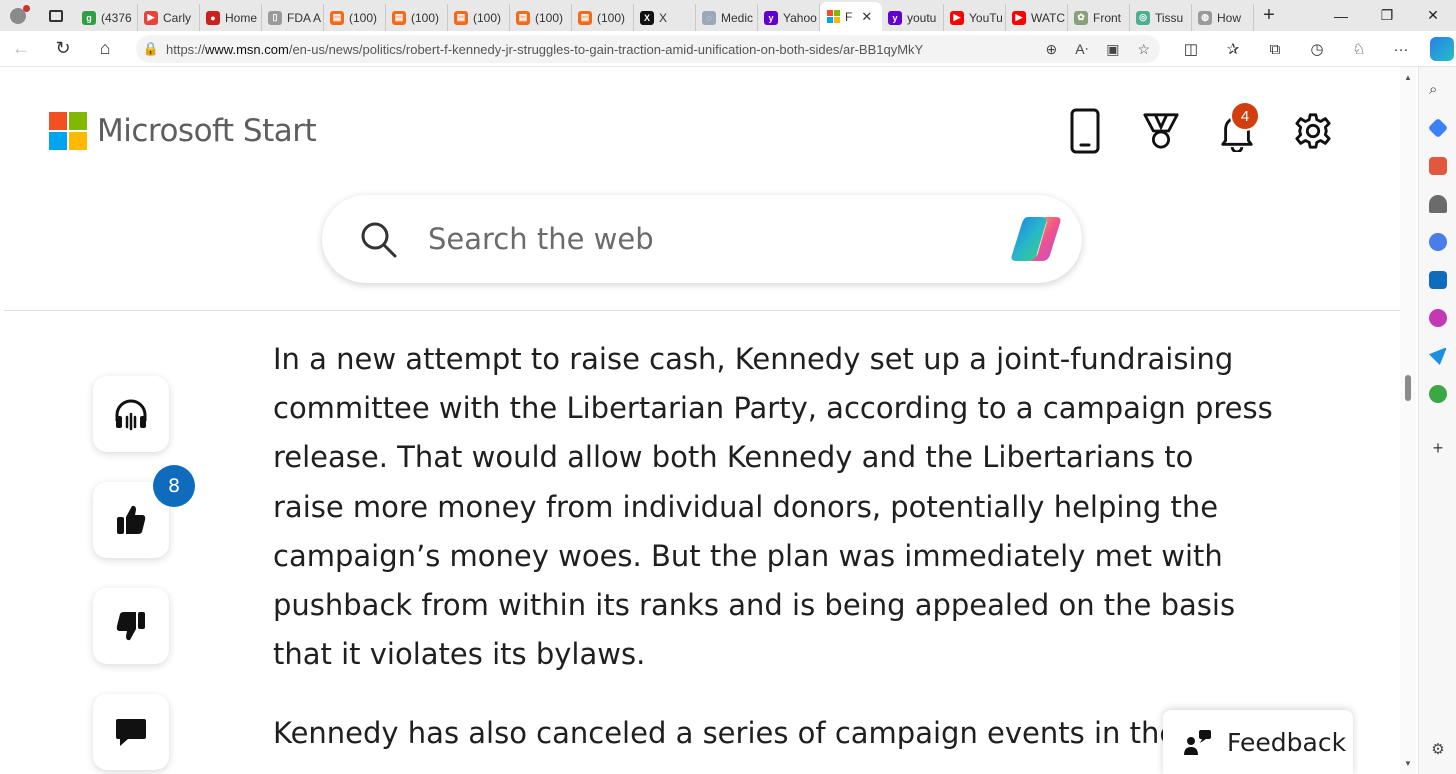 Image resolution: width=1456 pixels, height=774 pixels. What do you see at coordinates (851, 16) in the screenshot?
I see `browser-tab: F ✕` at bounding box center [851, 16].